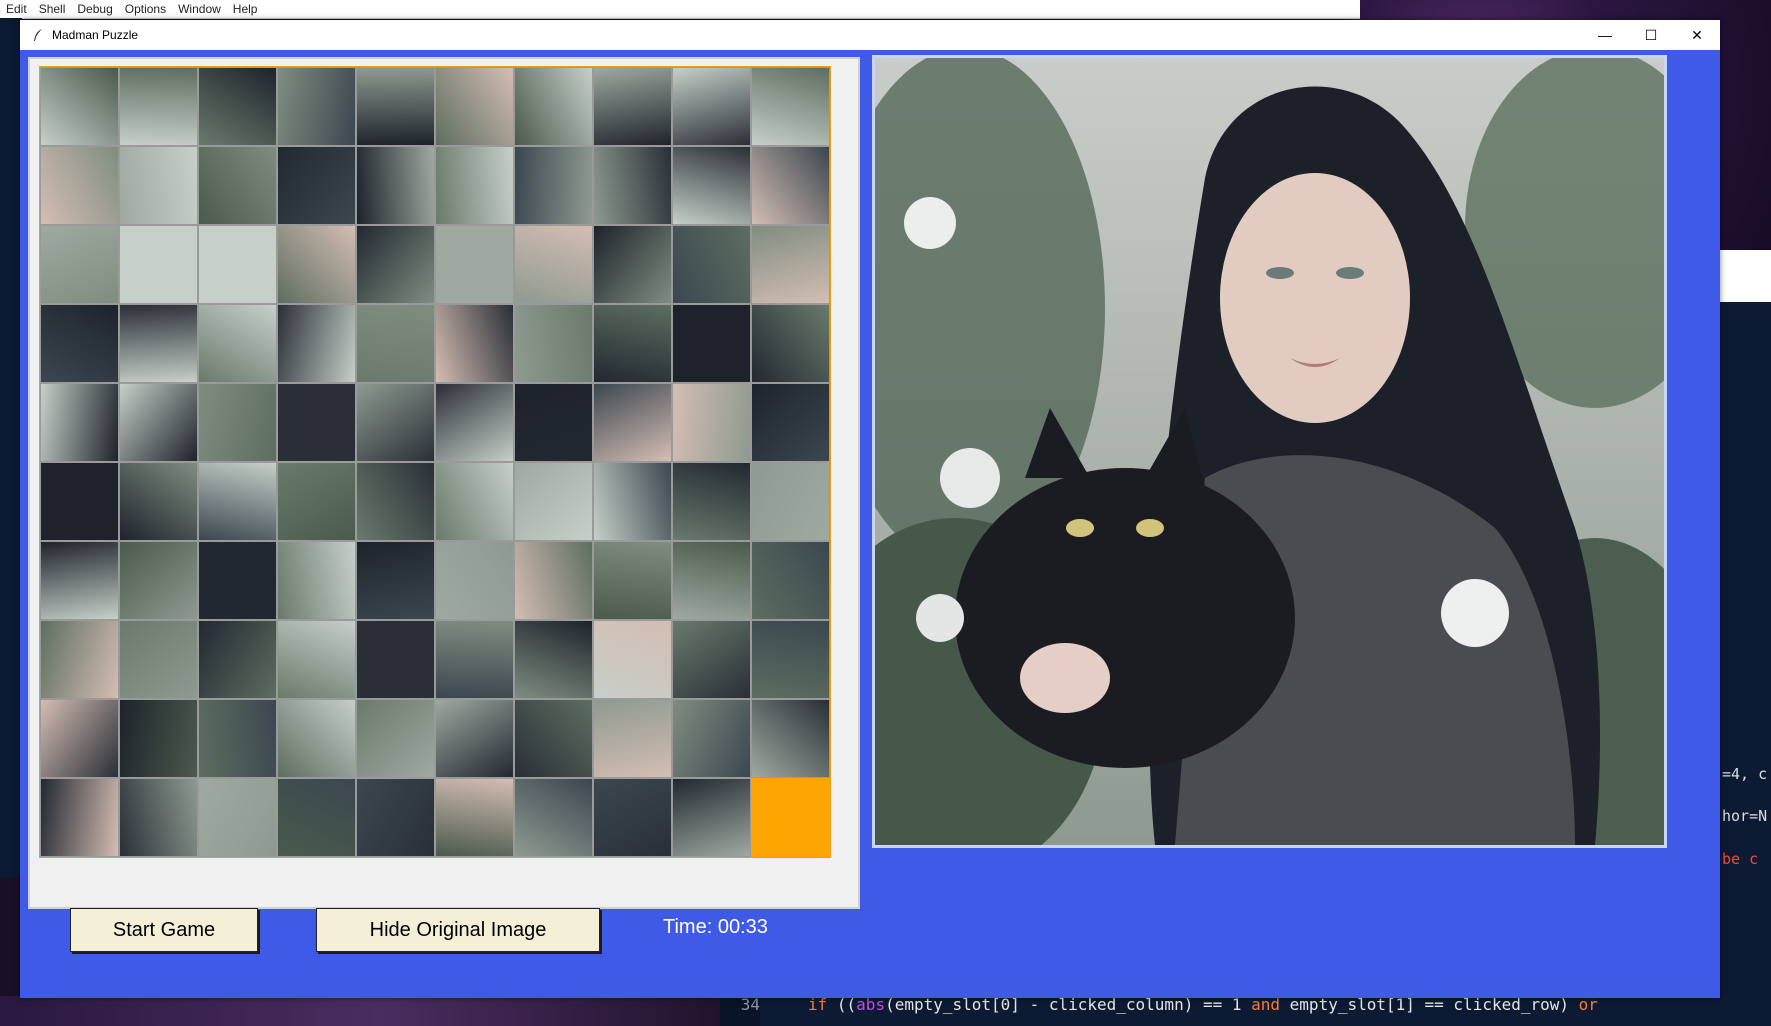 This screenshot has height=1026, width=1771. I want to click on window-titlebar: Madman Puzzle — ☐ ✕, so click(870, 35).